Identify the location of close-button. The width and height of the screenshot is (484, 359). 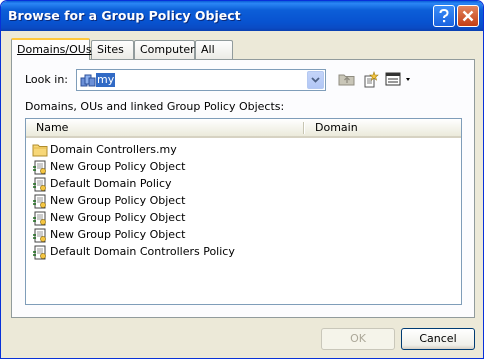
(468, 16).